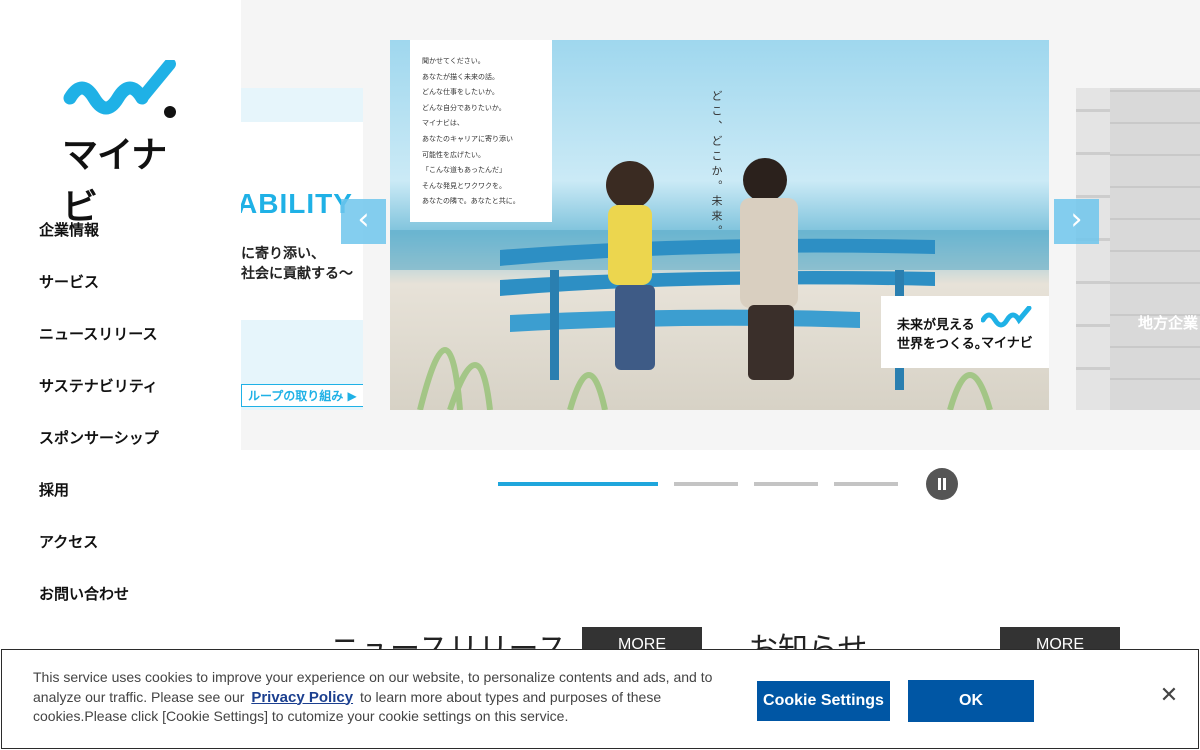 Image resolution: width=1200 pixels, height=750 pixels. What do you see at coordinates (99, 447) in the screenshot?
I see `nav-item-sponsorship: スポンサーシップ` at bounding box center [99, 447].